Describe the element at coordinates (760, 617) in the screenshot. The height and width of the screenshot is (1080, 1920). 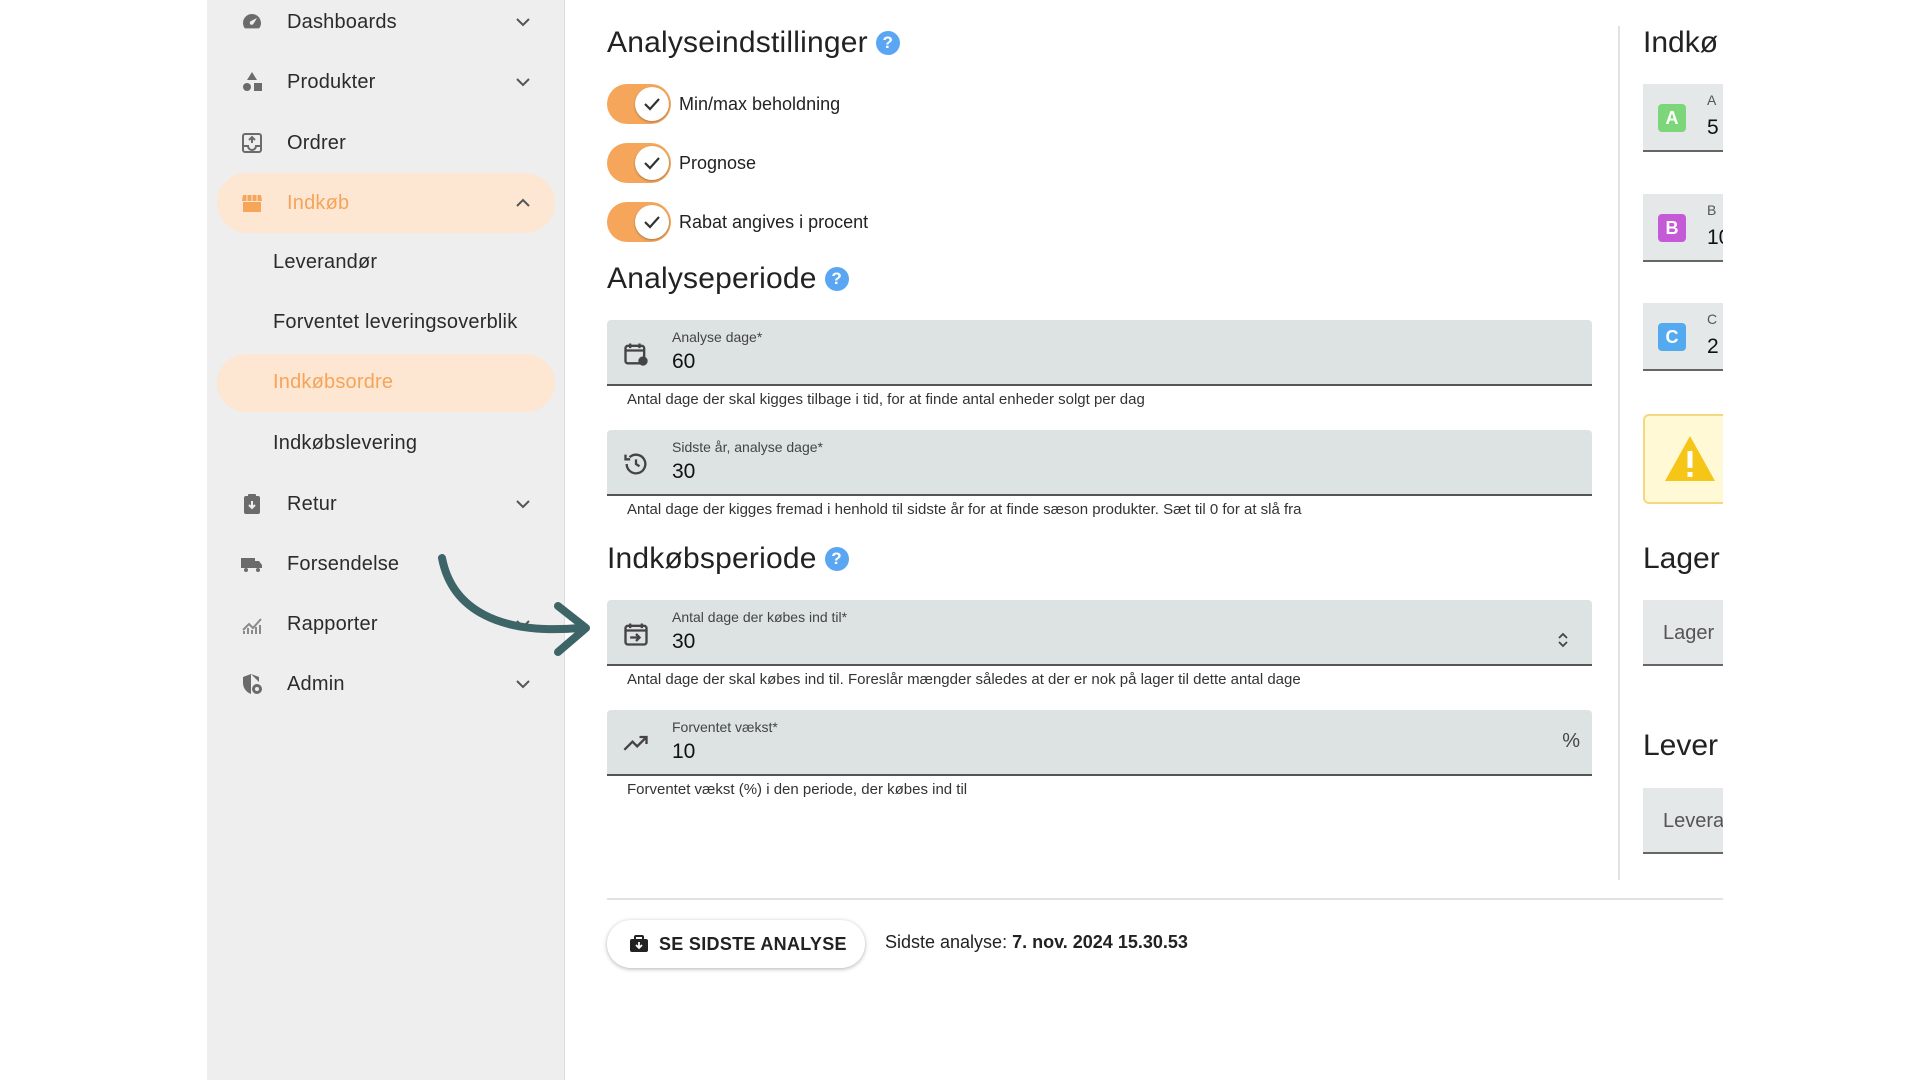
I see `purchase-days-label: Antal dage der købes ind til*` at that location.